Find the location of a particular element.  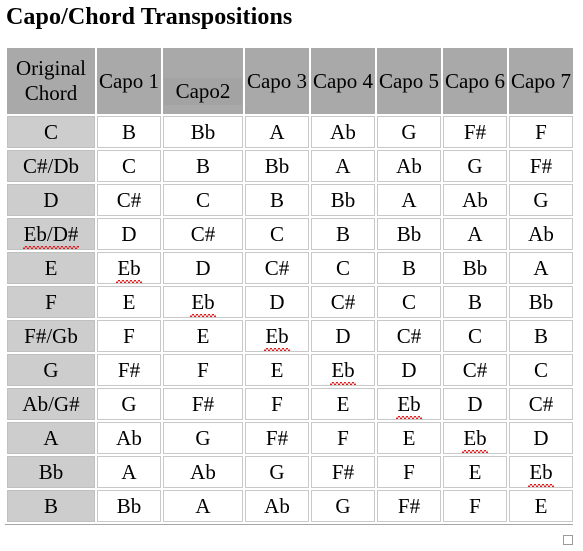

row-header-original-chord: Bb is located at coordinates (51, 472).